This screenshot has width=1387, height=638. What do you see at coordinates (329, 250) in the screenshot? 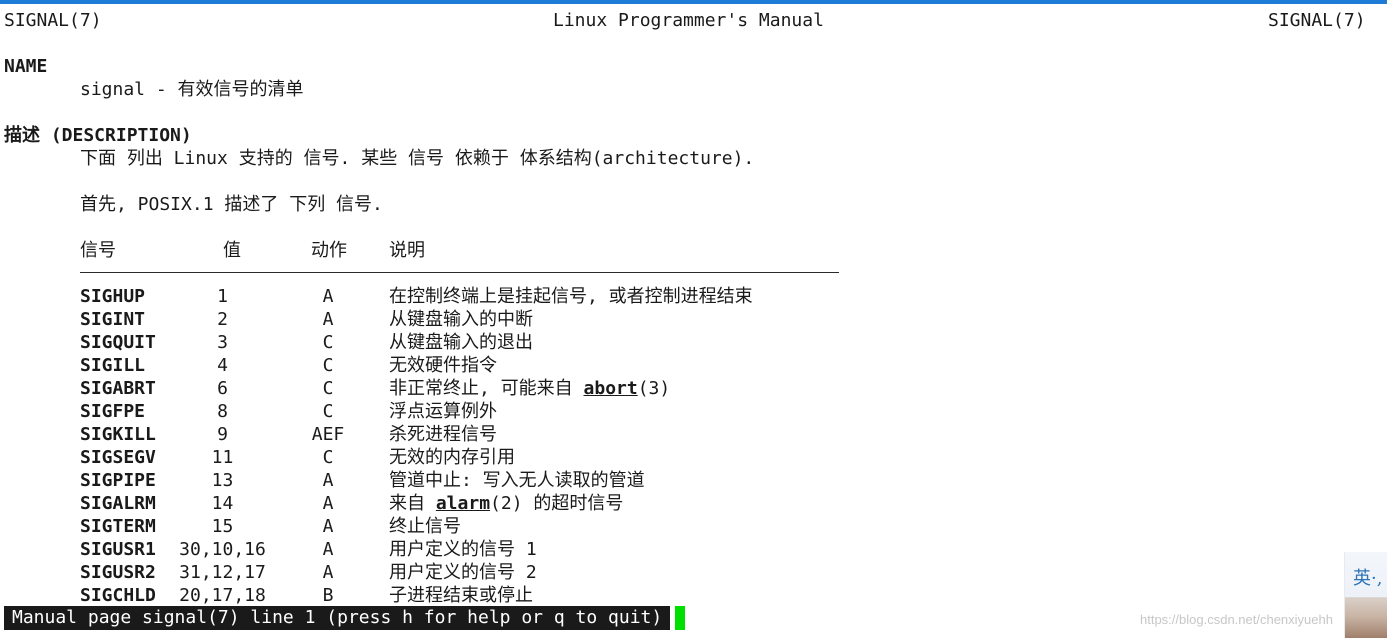
I see `table-header-action: 动作` at bounding box center [329, 250].